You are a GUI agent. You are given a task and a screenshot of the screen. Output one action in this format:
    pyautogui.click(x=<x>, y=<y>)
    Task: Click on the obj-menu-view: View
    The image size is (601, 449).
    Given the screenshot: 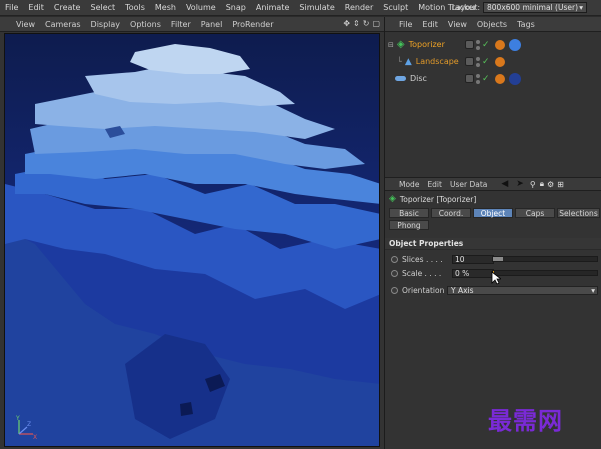 What is the action you would take?
    pyautogui.click(x=457, y=24)
    